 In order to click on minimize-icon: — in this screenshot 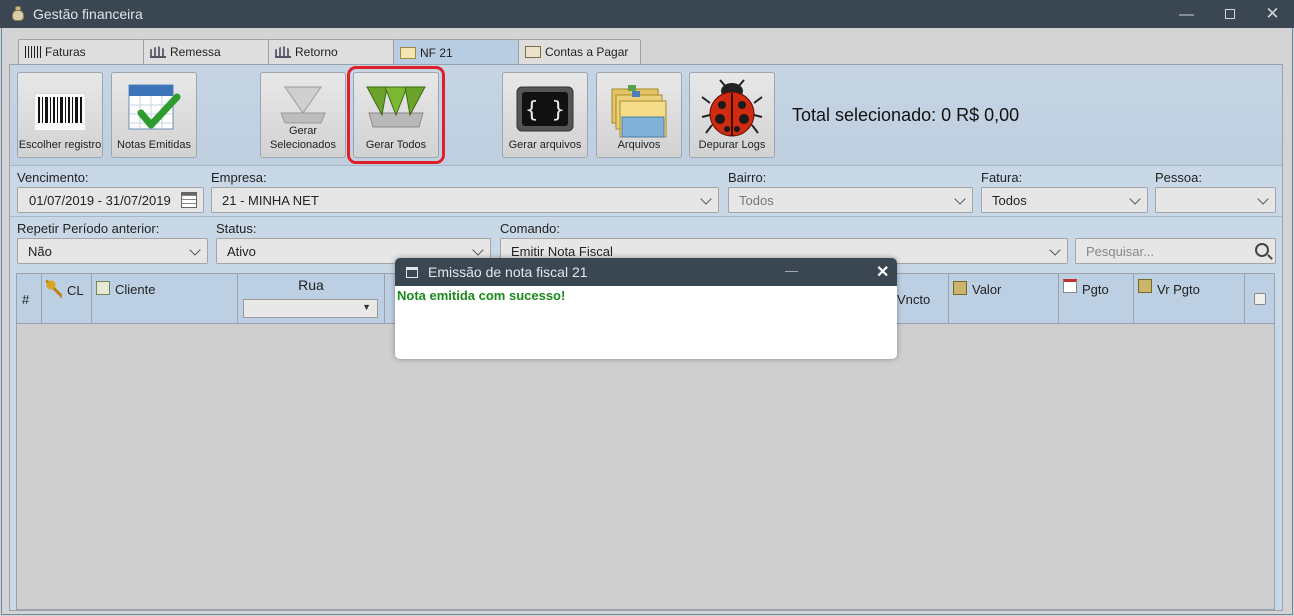, I will do `click(1186, 14)`.